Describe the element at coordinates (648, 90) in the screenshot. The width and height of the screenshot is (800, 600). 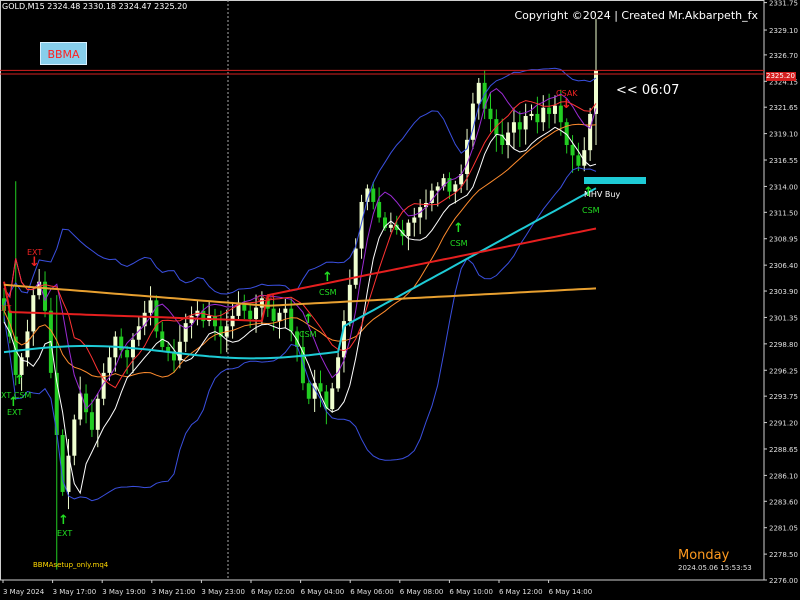
I see `candle-countdown: << 06:07` at that location.